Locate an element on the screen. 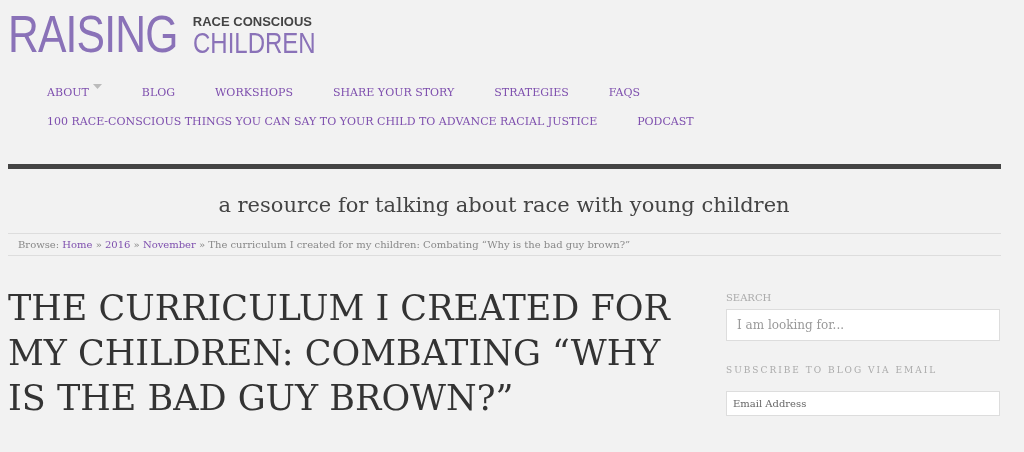 The height and width of the screenshot is (452, 1024). breadcrumb-link: November is located at coordinates (169, 244).